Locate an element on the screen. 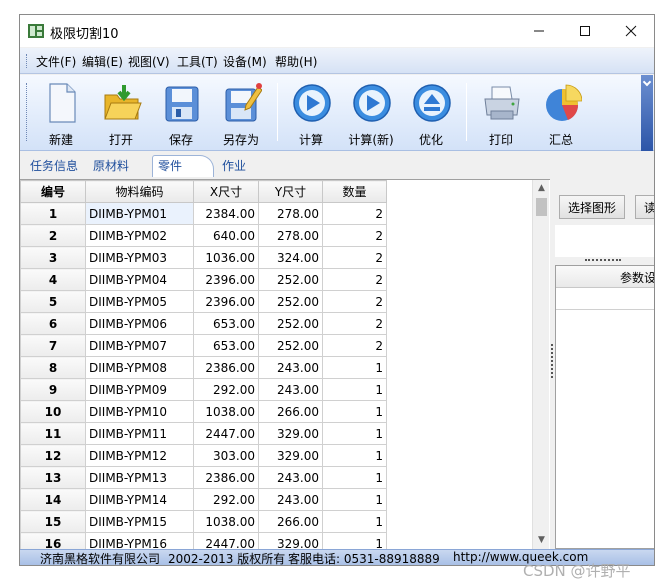 The height and width of the screenshot is (588, 671). table-row: 15 DIIMB-YPM15 1038.00 266.00 1 is located at coordinates (203, 521).